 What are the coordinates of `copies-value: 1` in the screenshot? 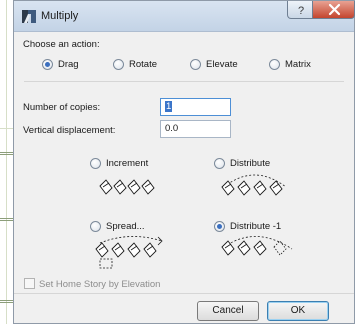 It's located at (169, 106).